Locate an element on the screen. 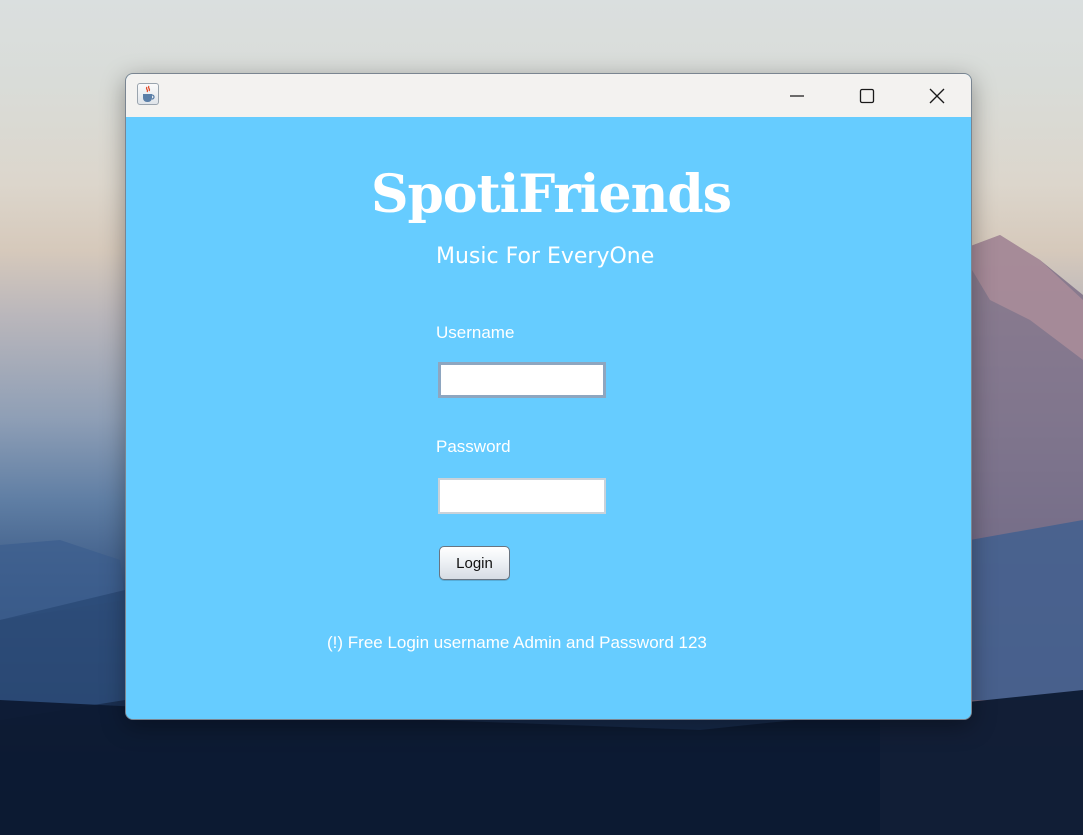 Image resolution: width=1083 pixels, height=835 pixels. maximize-icon is located at coordinates (867, 95).